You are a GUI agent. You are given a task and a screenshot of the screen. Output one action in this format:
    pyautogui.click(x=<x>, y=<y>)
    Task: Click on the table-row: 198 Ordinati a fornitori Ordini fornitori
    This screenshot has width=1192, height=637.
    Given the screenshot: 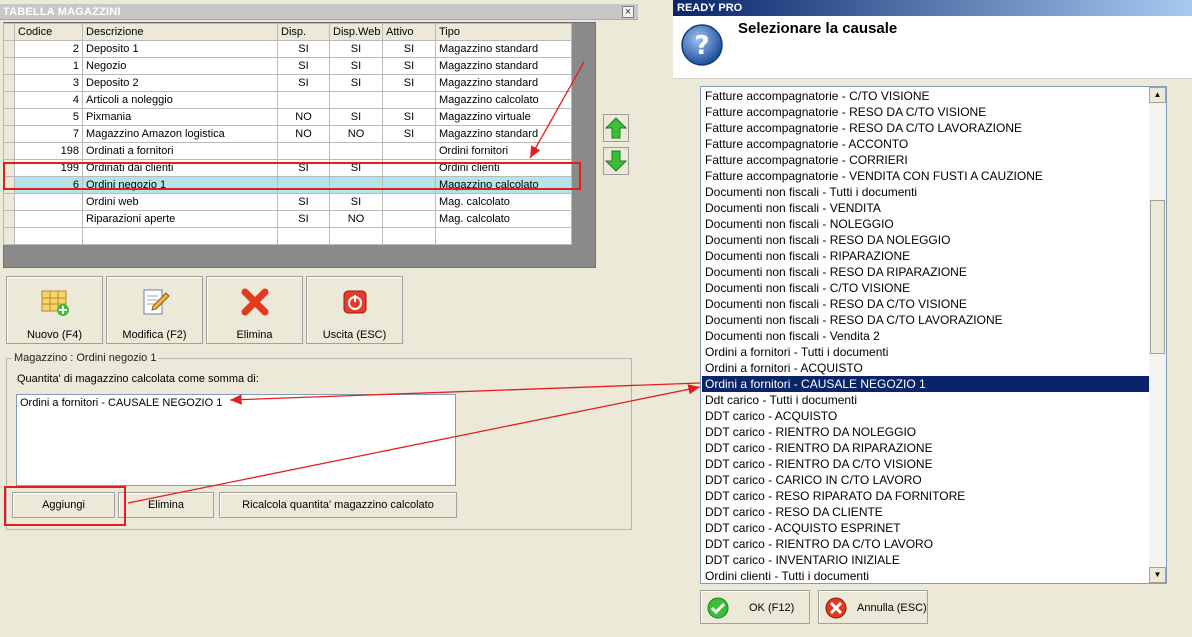 What is the action you would take?
    pyautogui.click(x=287, y=151)
    